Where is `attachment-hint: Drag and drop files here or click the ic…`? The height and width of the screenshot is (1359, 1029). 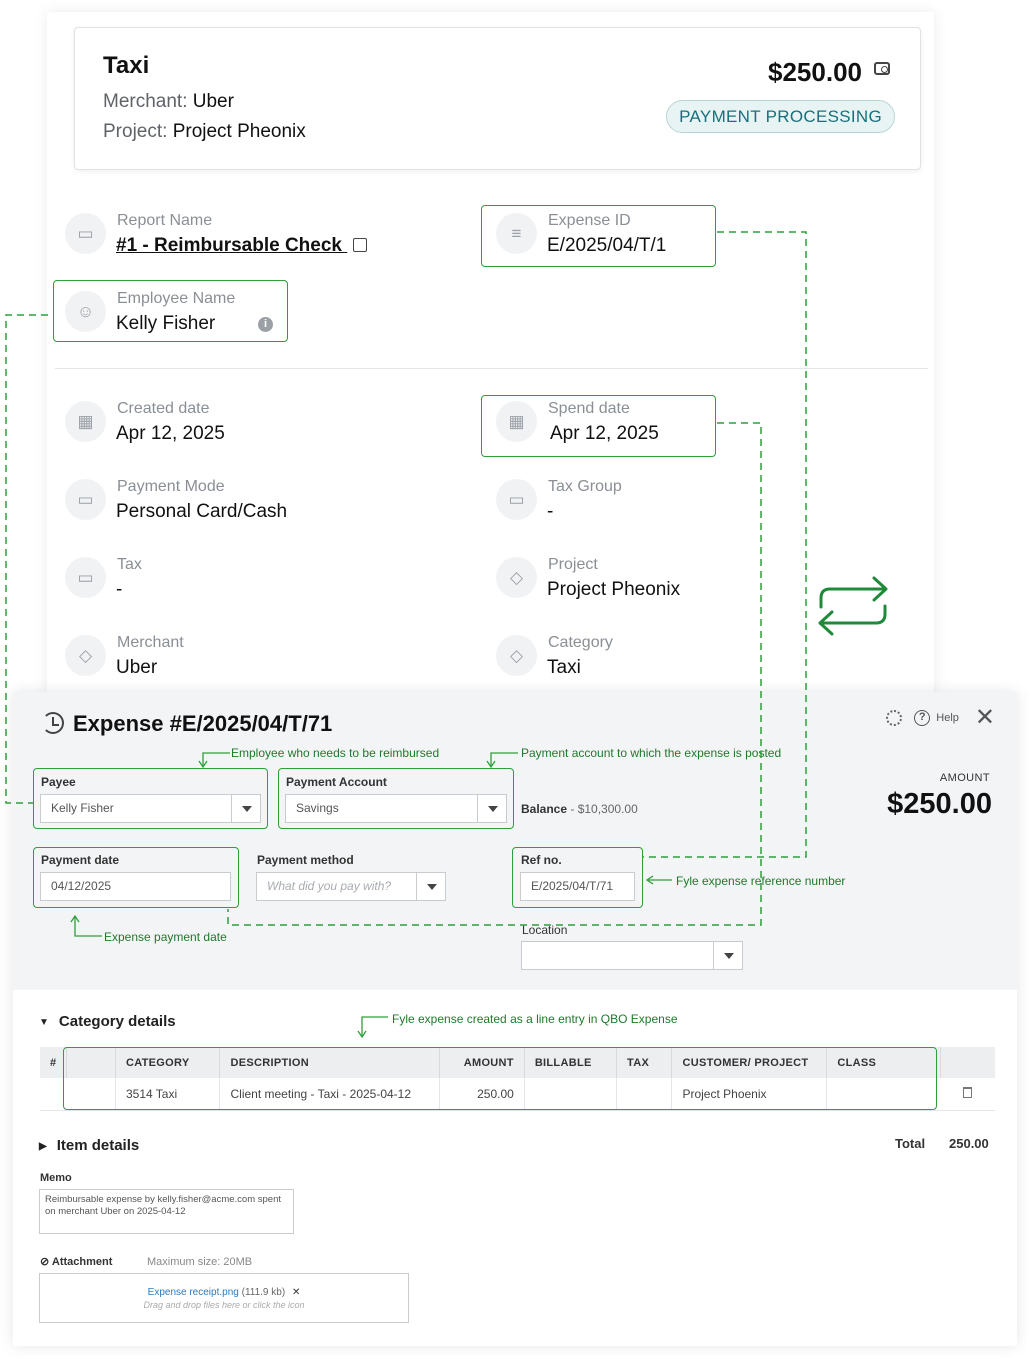
attachment-hint: Drag and drop files here or click the ic… is located at coordinates (224, 1305).